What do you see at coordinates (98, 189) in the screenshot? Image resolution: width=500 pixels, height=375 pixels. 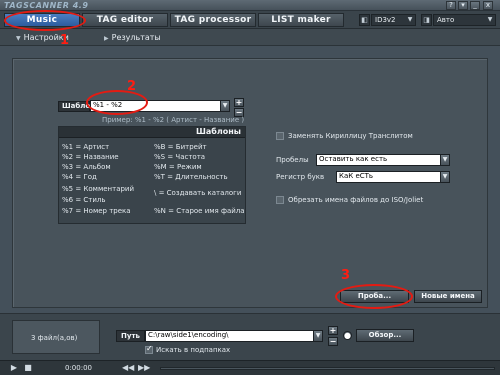 I see `template-item: %5 = Комментарий` at bounding box center [98, 189].